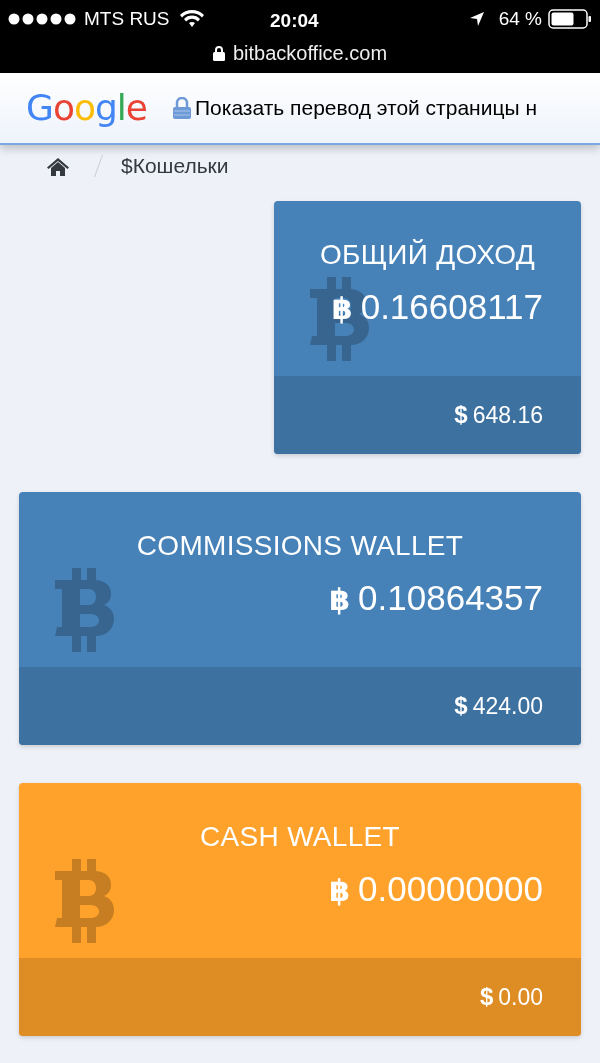 Image resolution: width=600 pixels, height=1063 pixels. Describe the element at coordinates (191, 19) in the screenshot. I see `wifi-icon` at that location.